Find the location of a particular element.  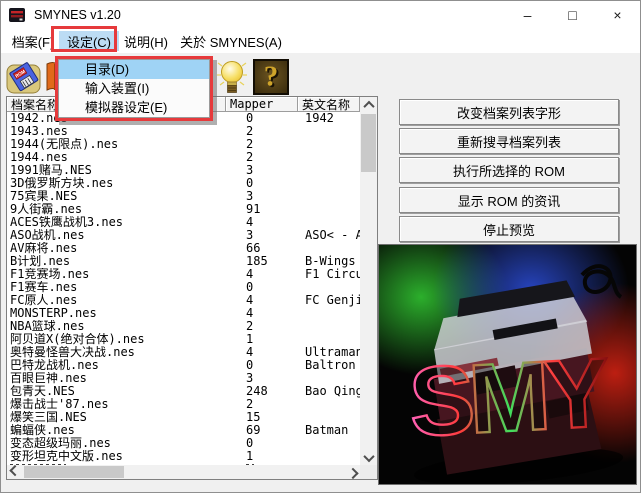

menubar-item-0: 档案(F) is located at coordinates (33, 41).